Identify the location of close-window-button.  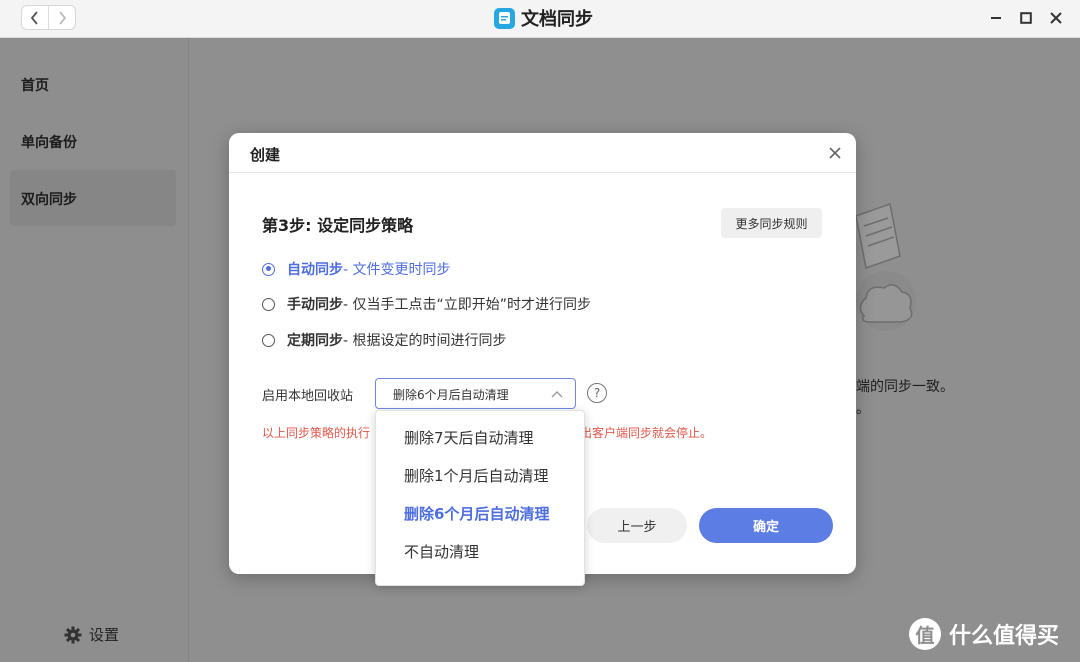
(1056, 18).